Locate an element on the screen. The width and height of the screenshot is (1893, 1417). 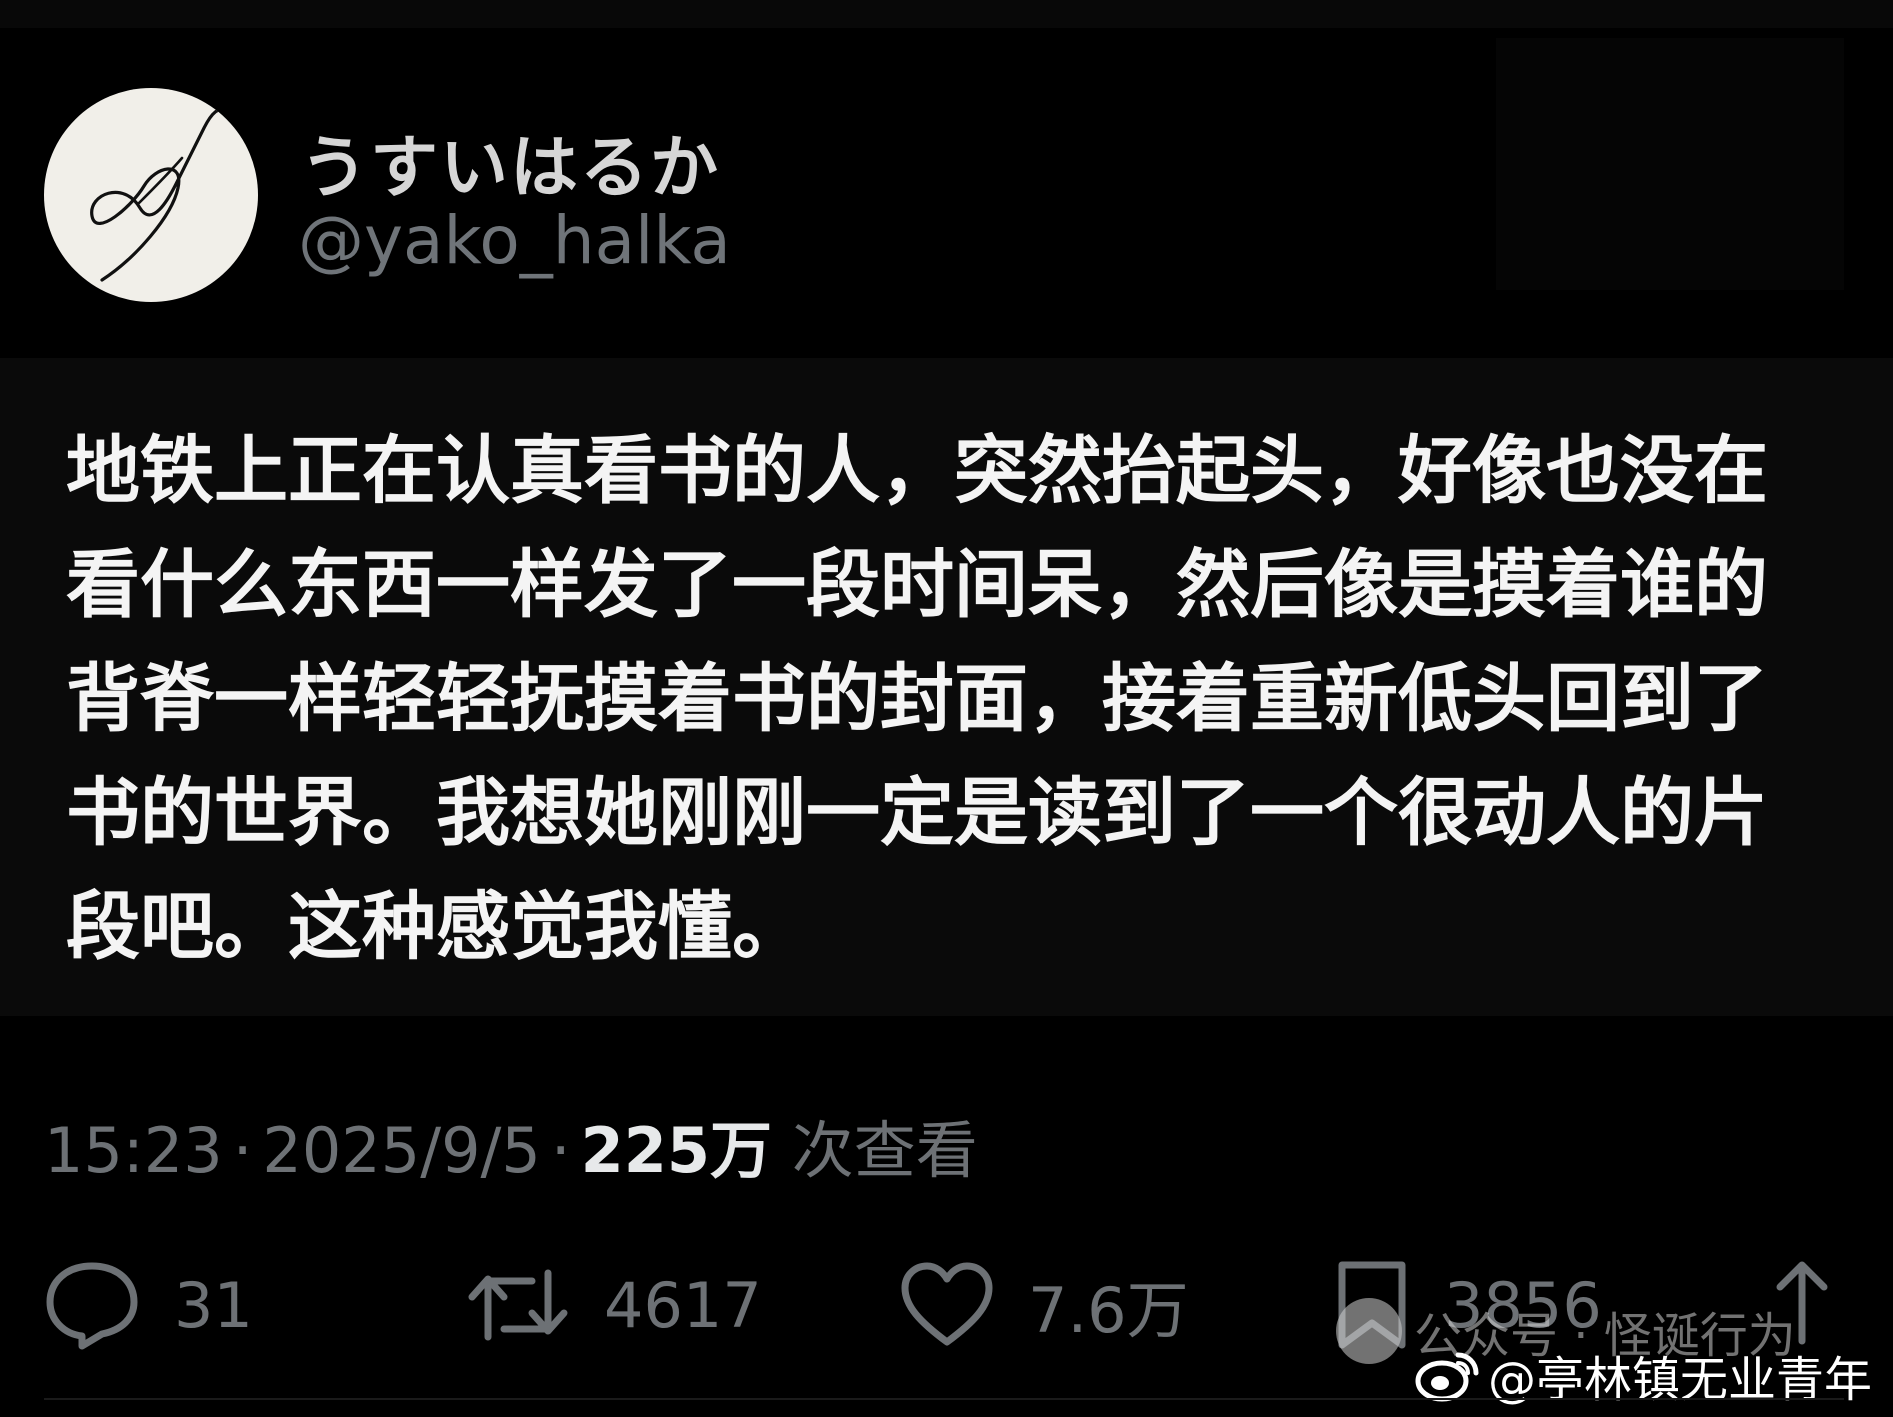
signature-scribble-avatar-icon is located at coordinates (158, 195).